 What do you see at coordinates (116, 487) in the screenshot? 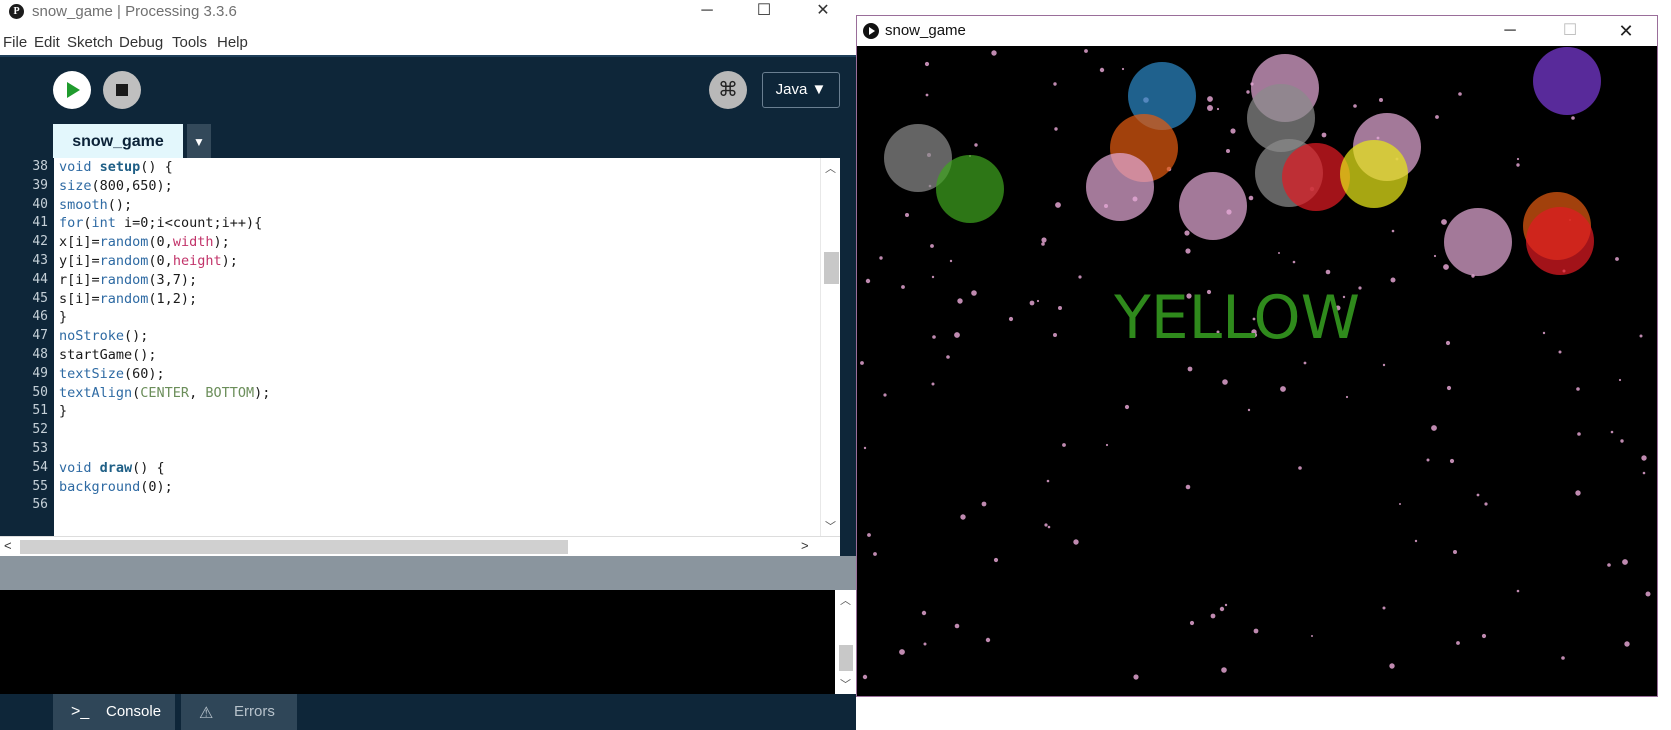
I see `code-line: background(0);` at bounding box center [116, 487].